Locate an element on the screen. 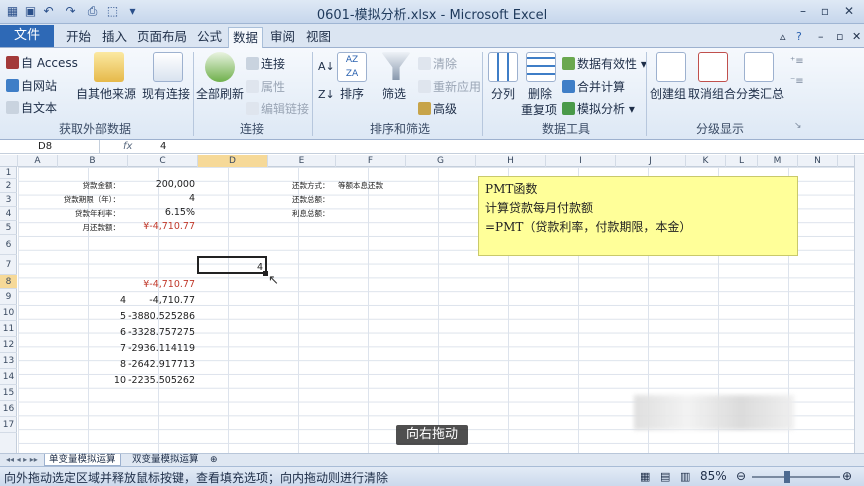 Image resolution: width=864 pixels, height=486 pixels. row-header: 6 is located at coordinates (8, 245).